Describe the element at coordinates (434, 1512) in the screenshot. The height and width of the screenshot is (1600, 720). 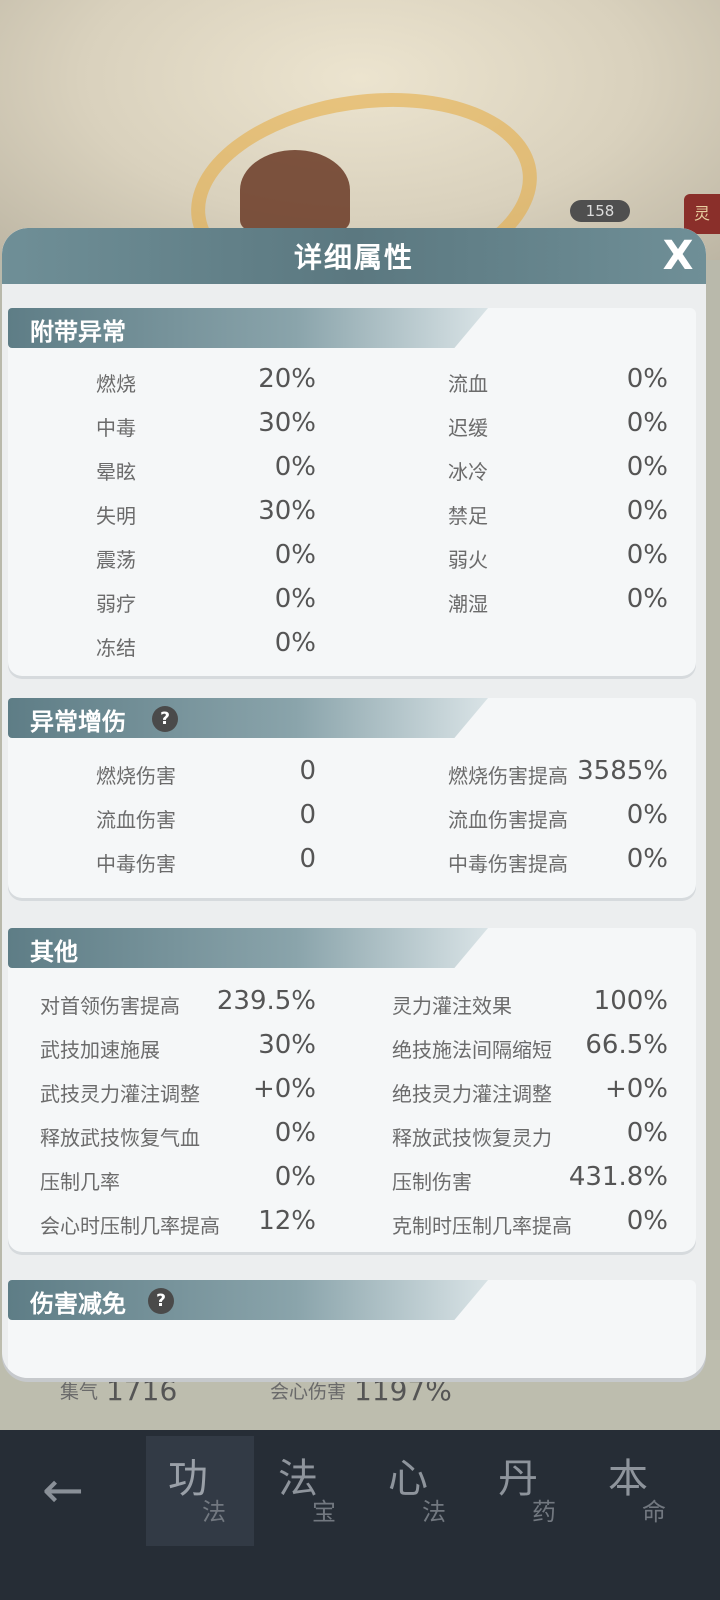
I see `tab-xinfa-sub: 法` at that location.